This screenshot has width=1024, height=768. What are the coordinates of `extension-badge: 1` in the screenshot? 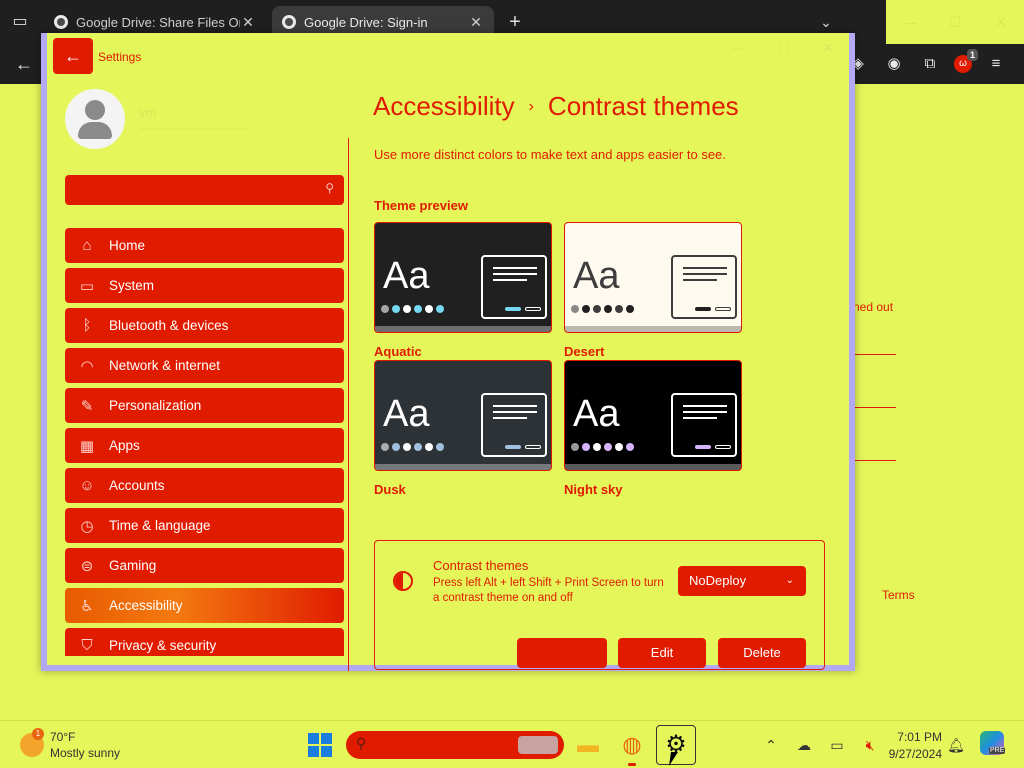 It's located at (972, 55).